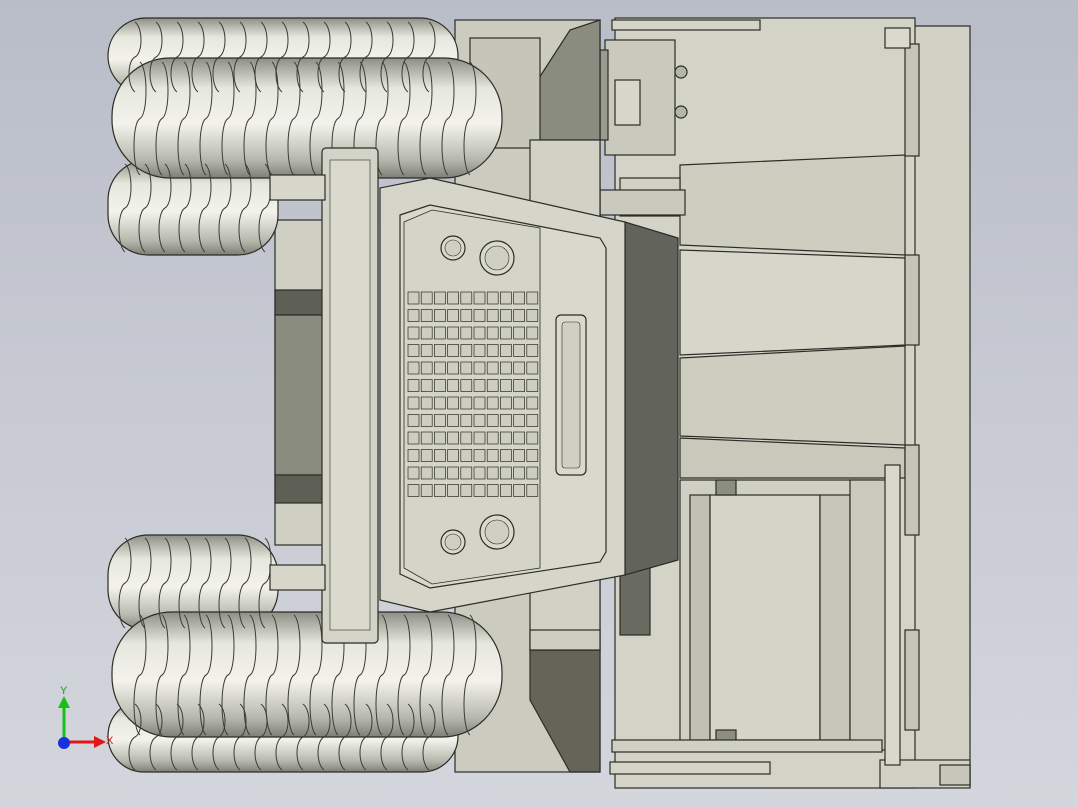 Image resolution: width=1078 pixels, height=808 pixels. Describe the element at coordinates (86, 717) in the screenshot. I see `coordinate-triad: Y X` at that location.